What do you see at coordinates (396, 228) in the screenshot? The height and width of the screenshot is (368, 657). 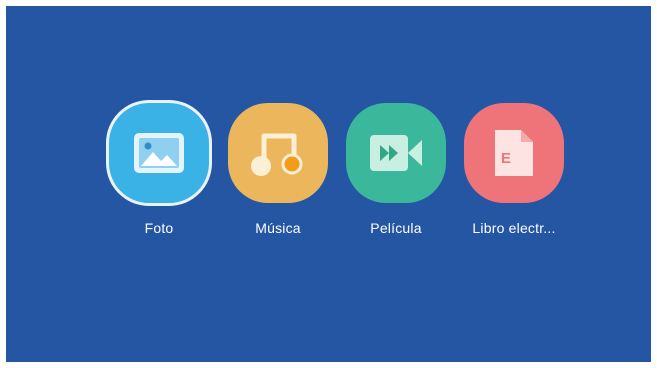 I see `app-label-video: Película` at bounding box center [396, 228].